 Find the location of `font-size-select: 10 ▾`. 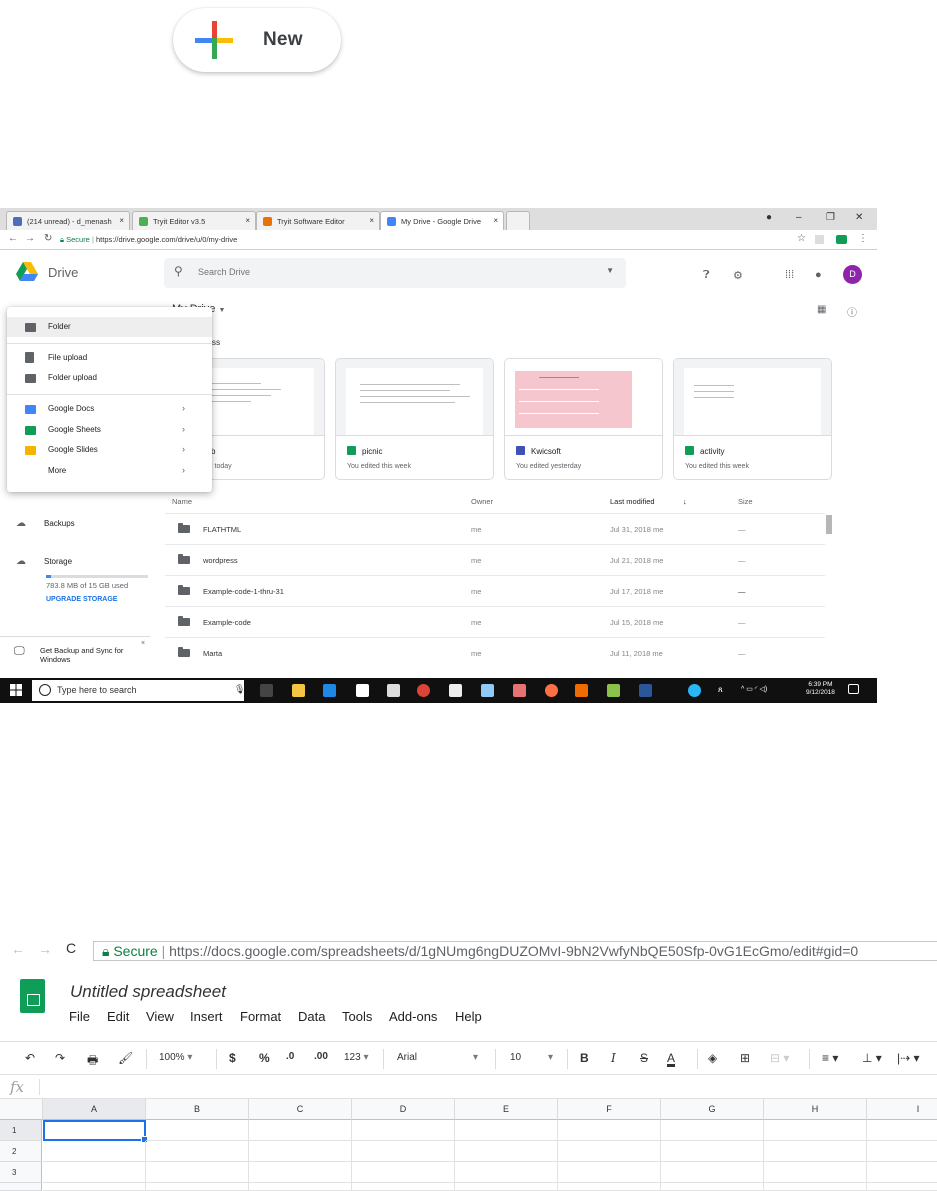

font-size-select: 10 ▾ is located at coordinates (531, 1057).